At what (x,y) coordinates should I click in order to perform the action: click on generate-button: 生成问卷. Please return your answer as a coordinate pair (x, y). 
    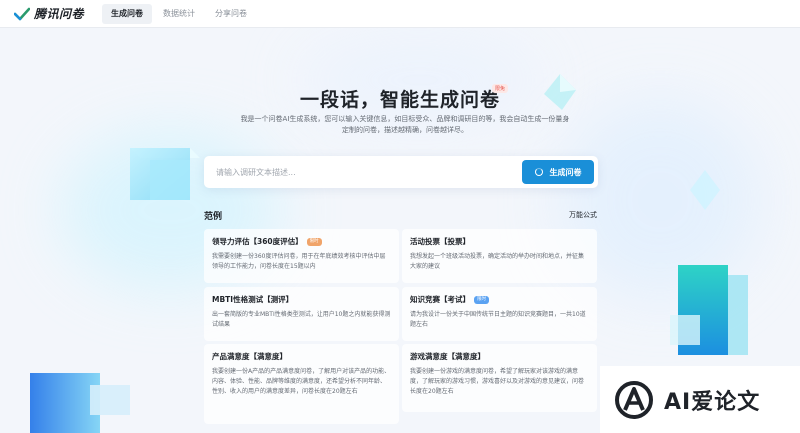
    Looking at the image, I should click on (558, 172).